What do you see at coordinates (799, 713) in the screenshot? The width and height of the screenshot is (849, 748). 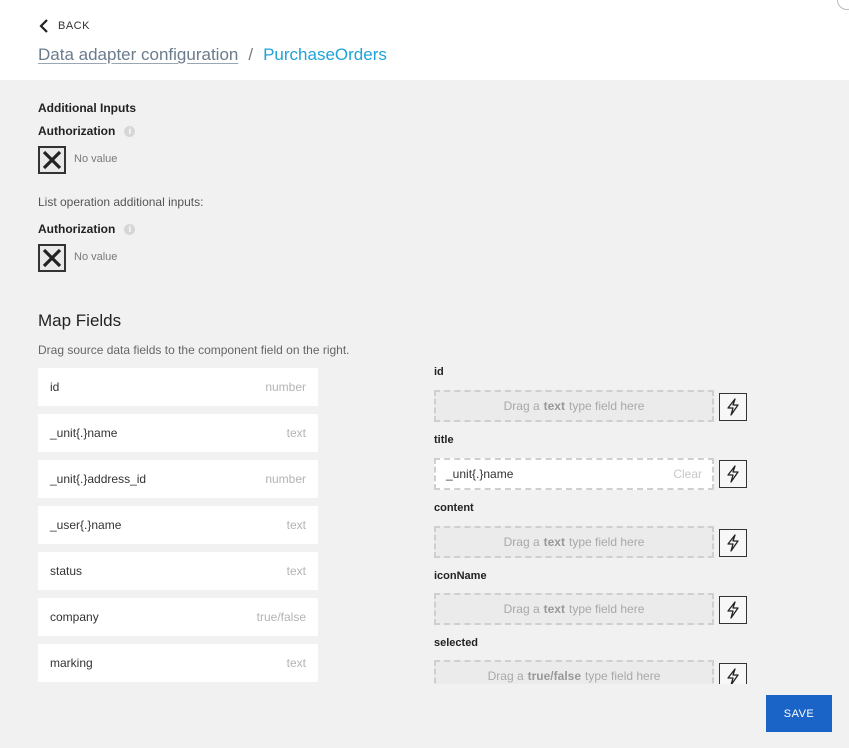 I see `save-button: SAVE` at bounding box center [799, 713].